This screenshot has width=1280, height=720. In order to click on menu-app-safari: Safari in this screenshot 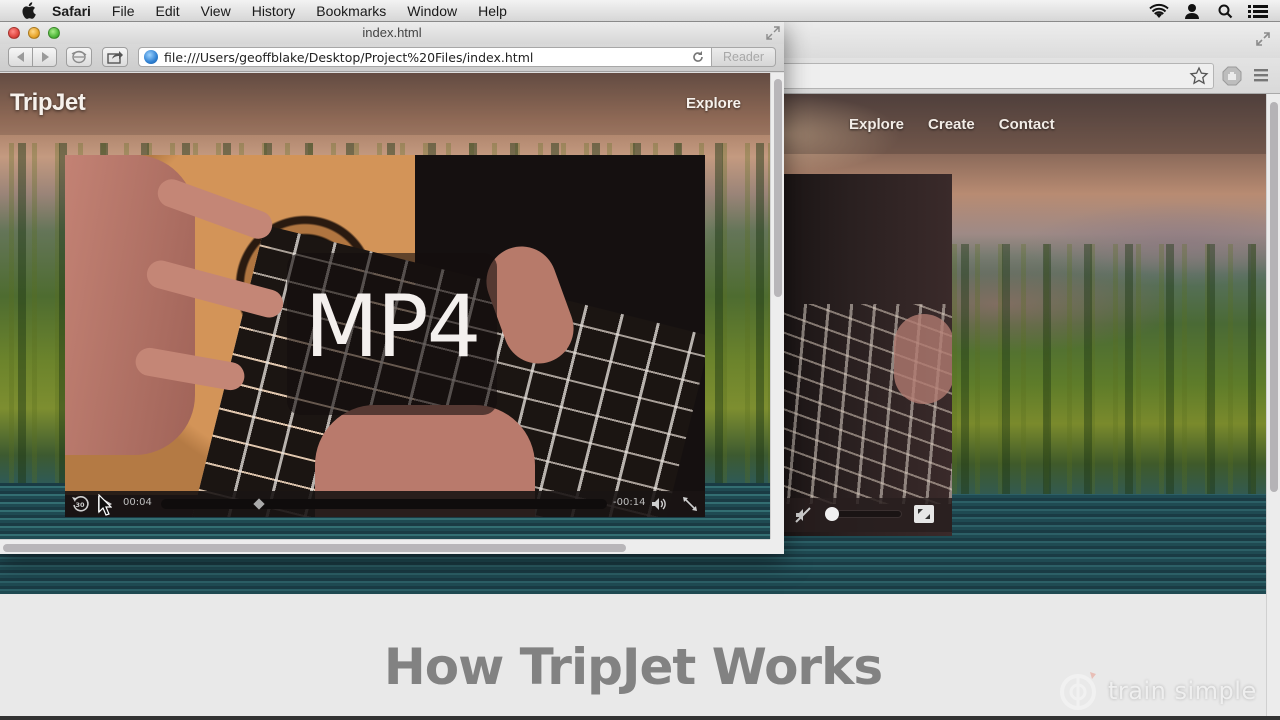, I will do `click(71, 11)`.